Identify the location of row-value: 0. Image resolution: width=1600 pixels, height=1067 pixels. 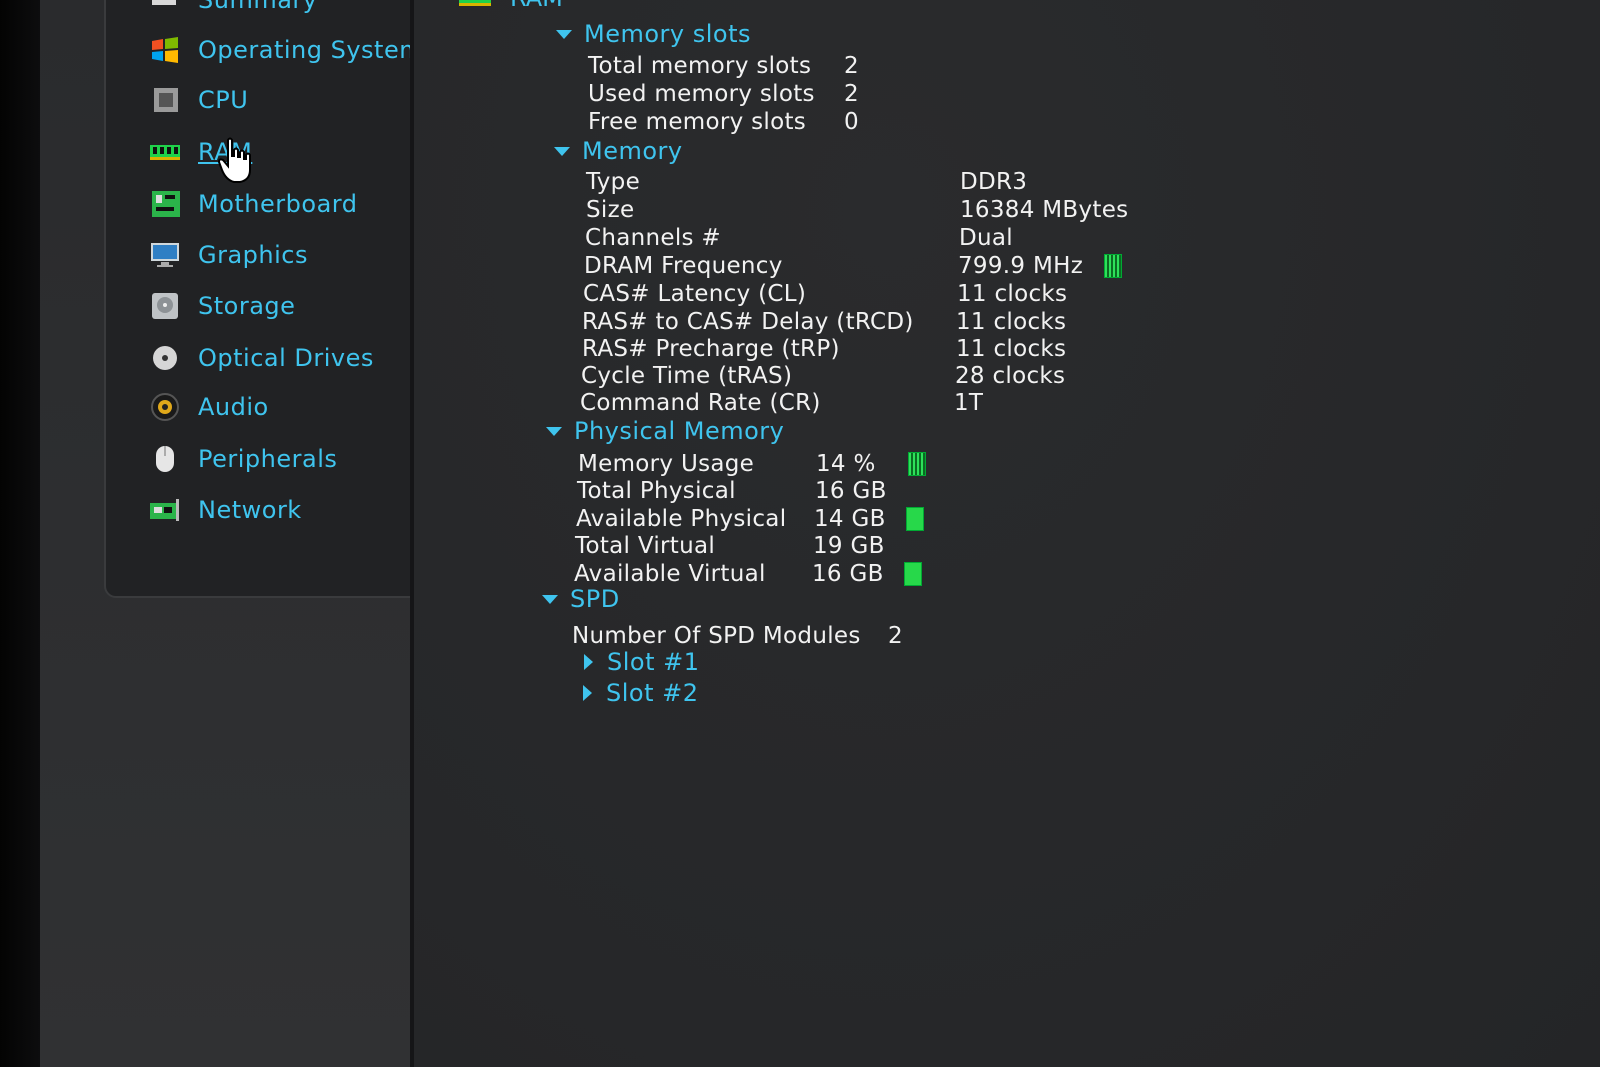
(851, 122).